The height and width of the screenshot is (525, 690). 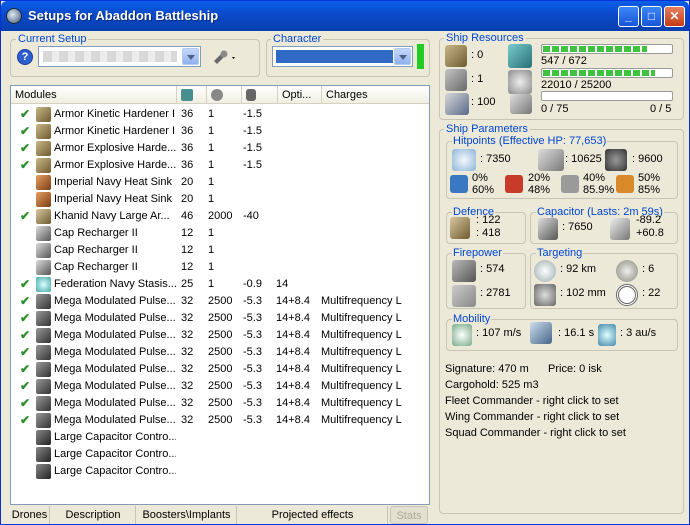 I want to click on capacitor-icon, so click(x=548, y=229).